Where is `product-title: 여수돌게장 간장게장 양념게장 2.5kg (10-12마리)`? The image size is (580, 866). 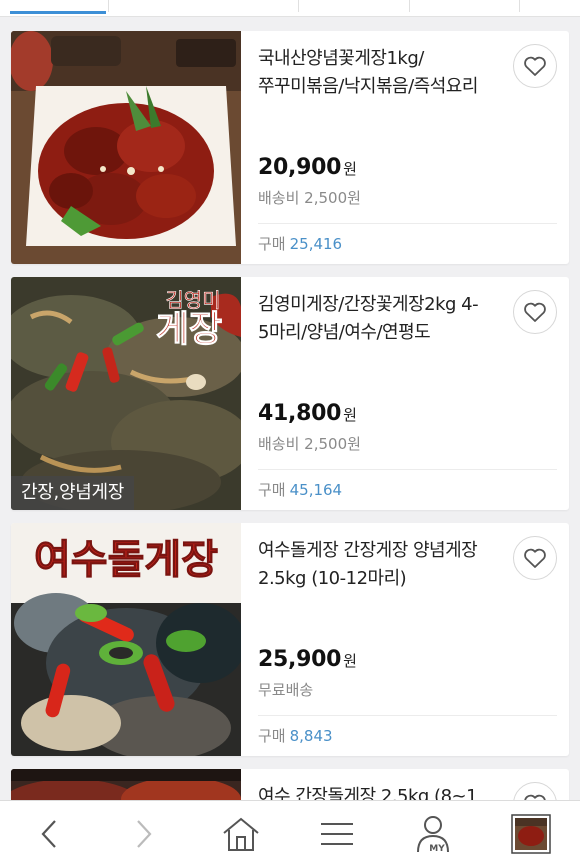 product-title: 여수돌게장 간장게장 양념게장 2.5kg (10-12마리) is located at coordinates (378, 565).